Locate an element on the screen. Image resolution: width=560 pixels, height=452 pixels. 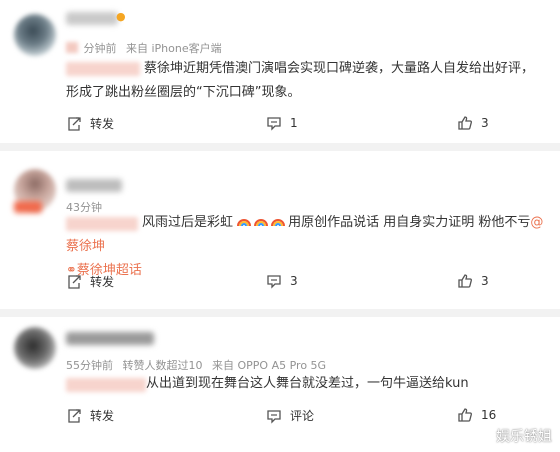
comment-count: 1 is located at coordinates (294, 123).